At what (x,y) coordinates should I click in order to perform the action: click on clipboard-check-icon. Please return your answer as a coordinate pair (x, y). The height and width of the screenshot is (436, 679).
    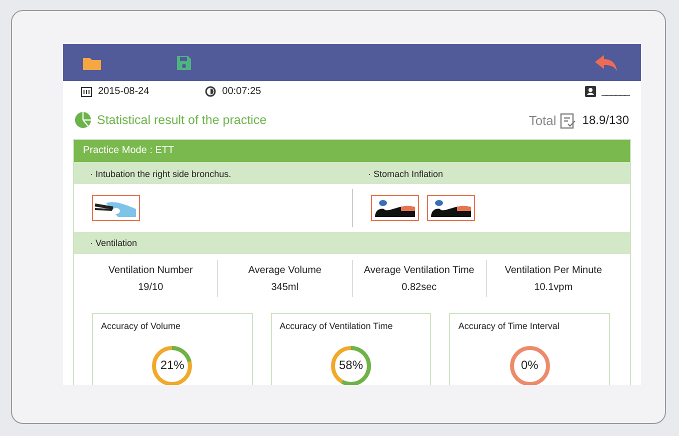
    Looking at the image, I should click on (568, 120).